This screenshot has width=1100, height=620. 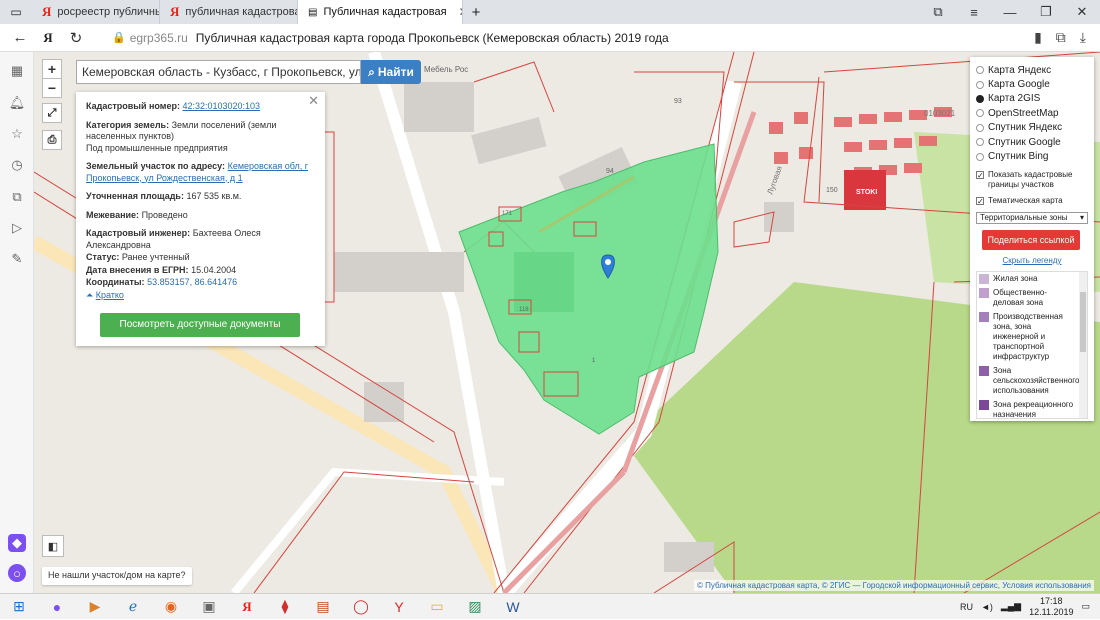 What do you see at coordinates (285, 607) in the screenshot?
I see `pdf-reader-icon: ⧫` at bounding box center [285, 607].